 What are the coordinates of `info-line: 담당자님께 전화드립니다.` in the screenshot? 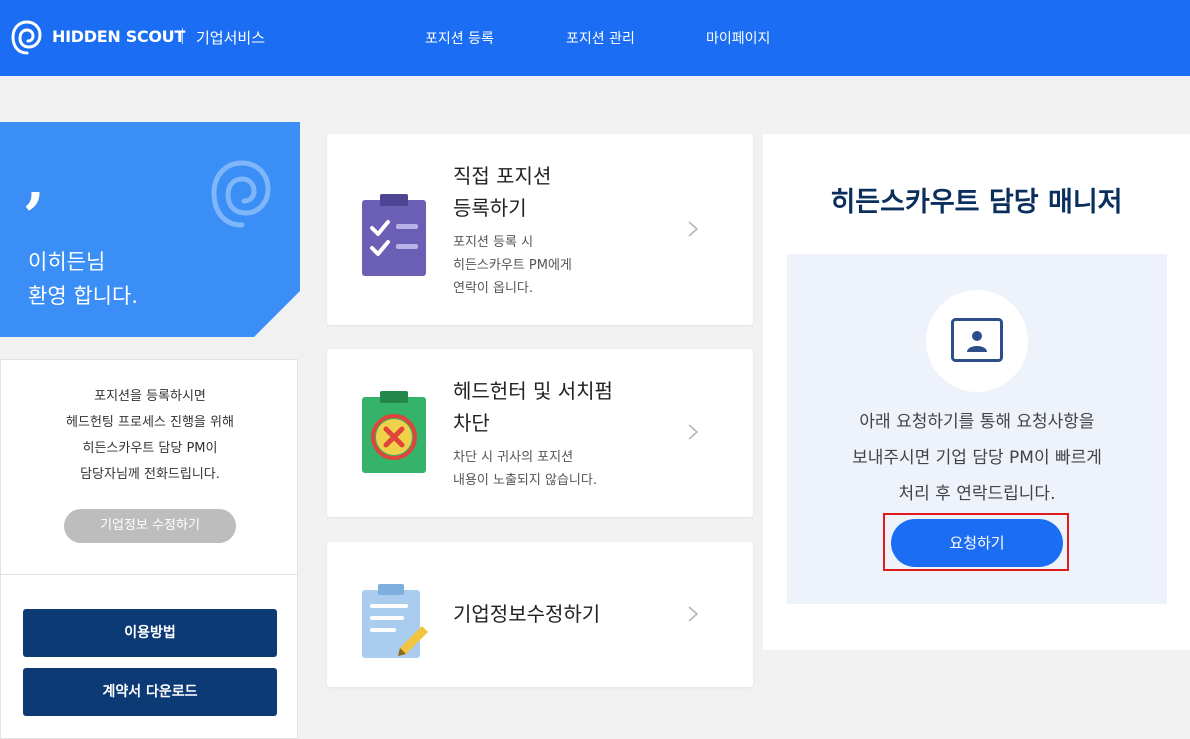 It's located at (150, 474).